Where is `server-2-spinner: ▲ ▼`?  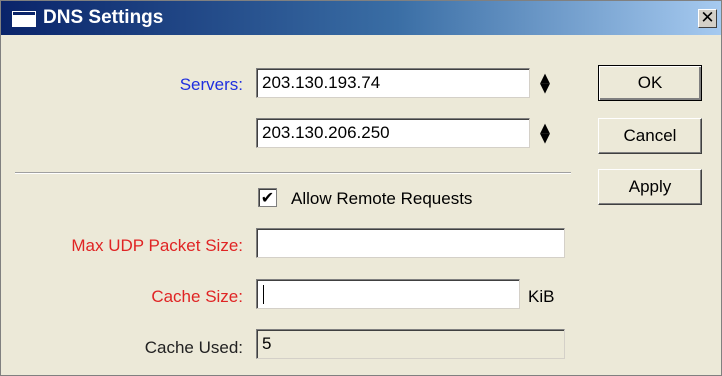 server-2-spinner: ▲ ▼ is located at coordinates (545, 133).